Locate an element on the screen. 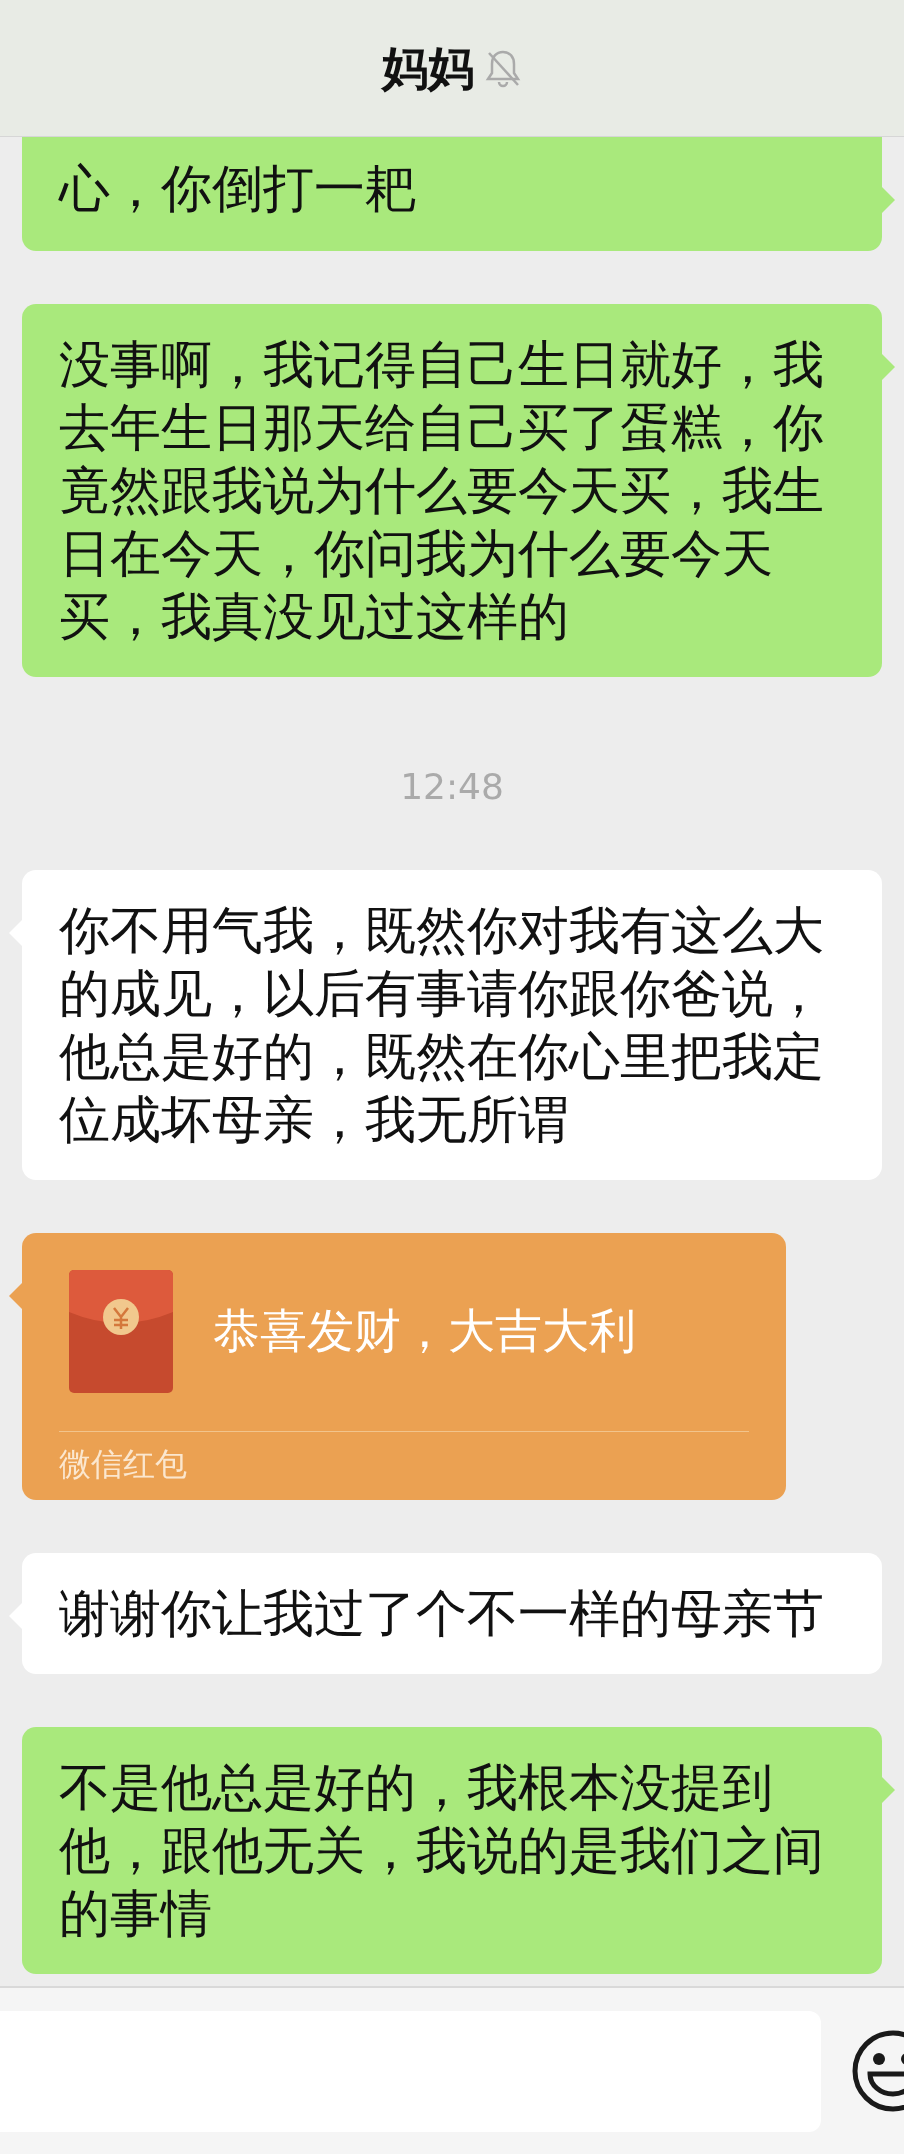 The image size is (904, 2154). envelope-icon is located at coordinates (121, 1331).